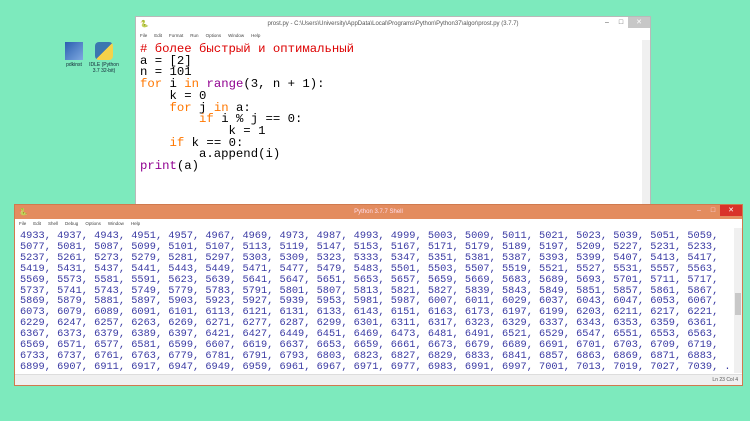  Describe the element at coordinates (395, 61) in the screenshot. I see `code-line: a = [2]` at that location.